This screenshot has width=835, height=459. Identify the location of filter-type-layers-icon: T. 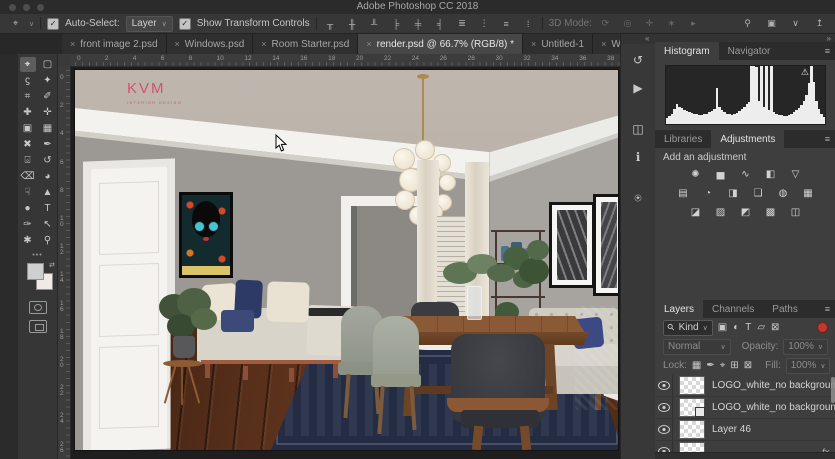
(748, 327).